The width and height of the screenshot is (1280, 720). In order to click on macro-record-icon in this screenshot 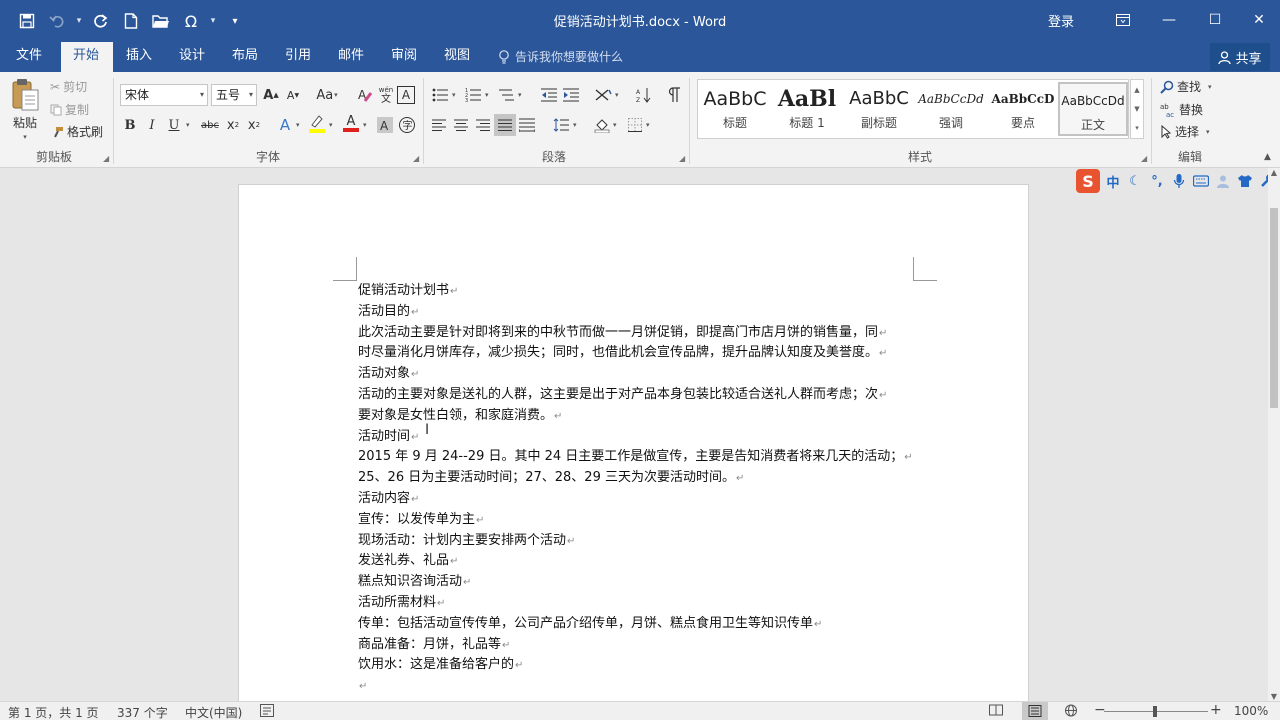, I will do `click(267, 712)`.